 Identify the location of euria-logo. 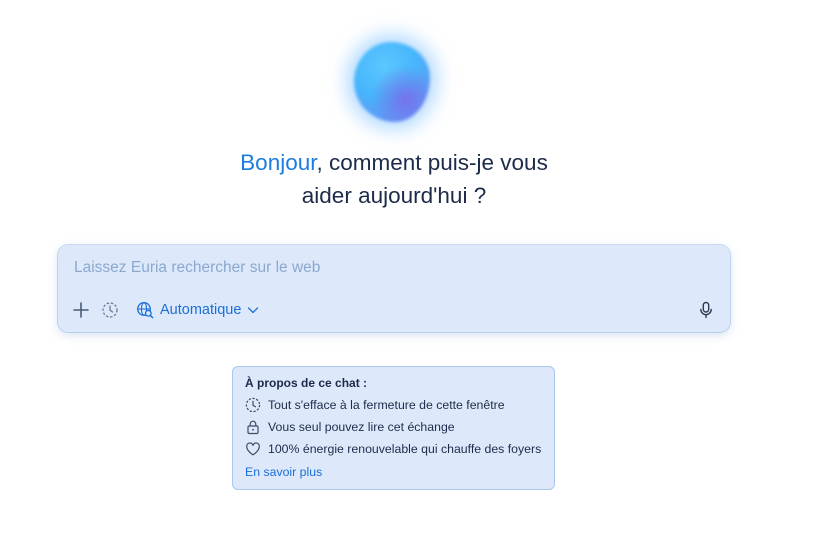
(392, 82).